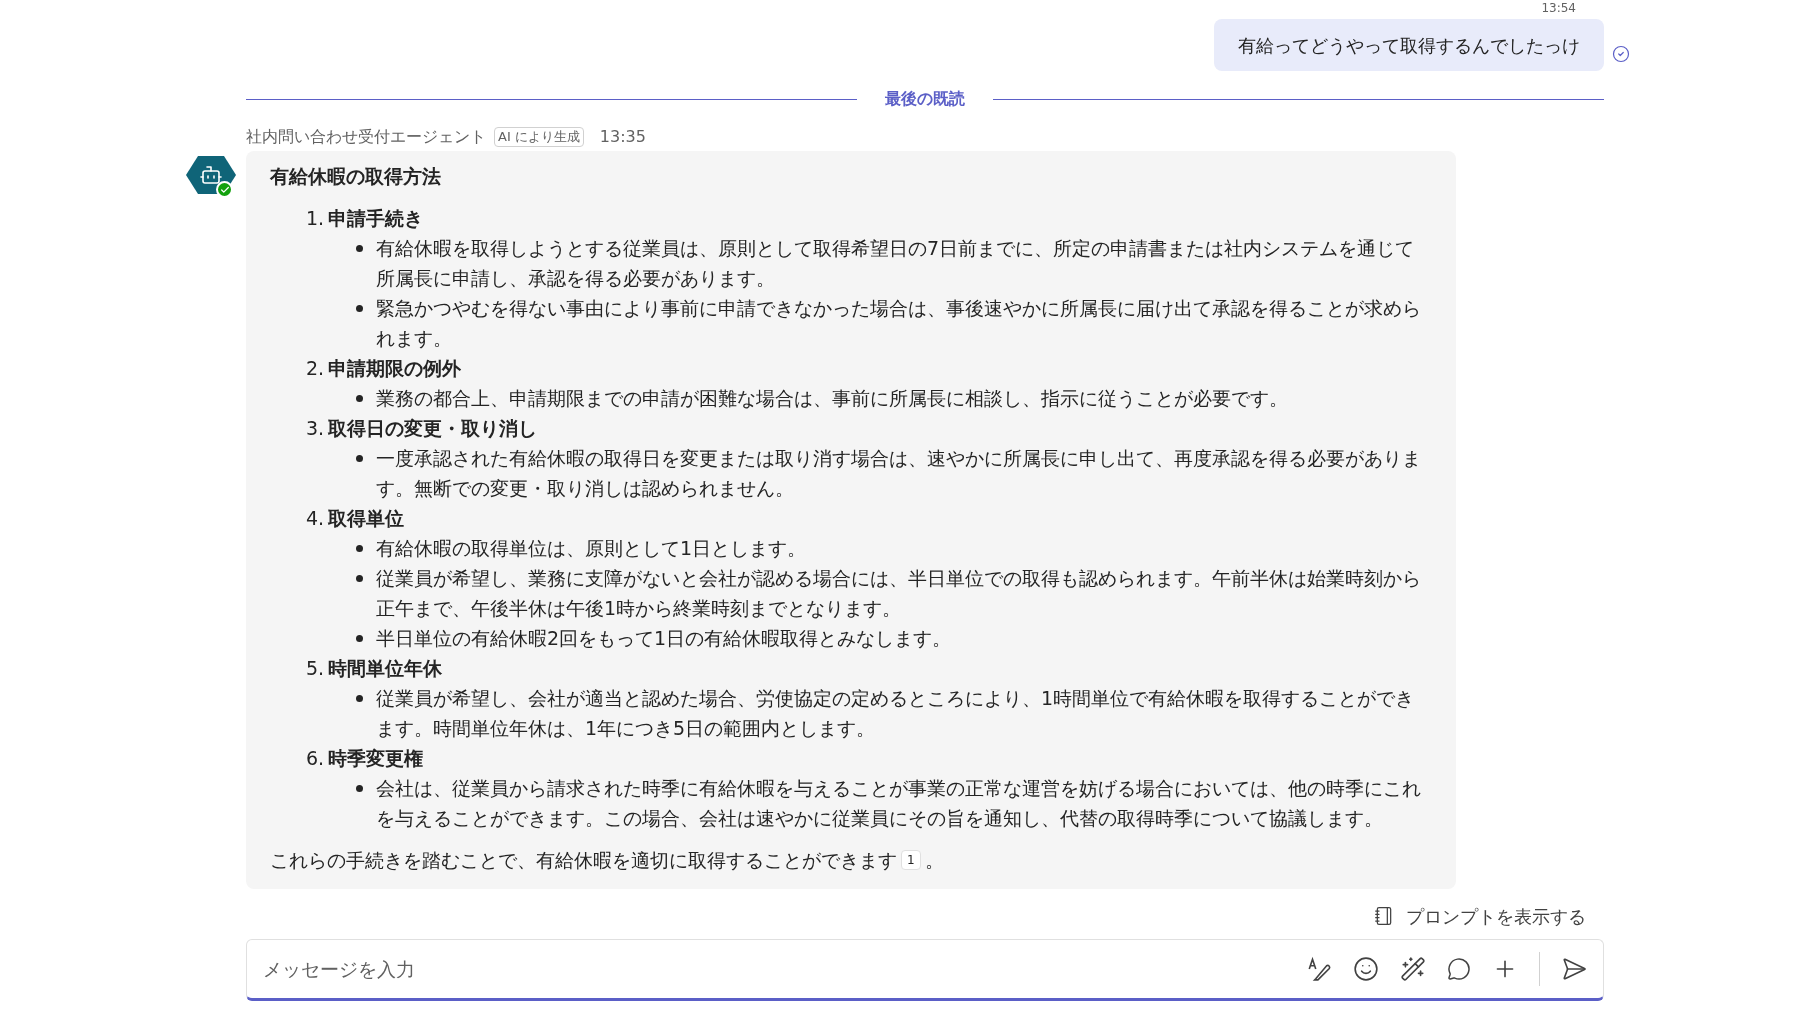 The image size is (1820, 1024). Describe the element at coordinates (366, 518) in the screenshot. I see `section-heading: 取得単位` at that location.